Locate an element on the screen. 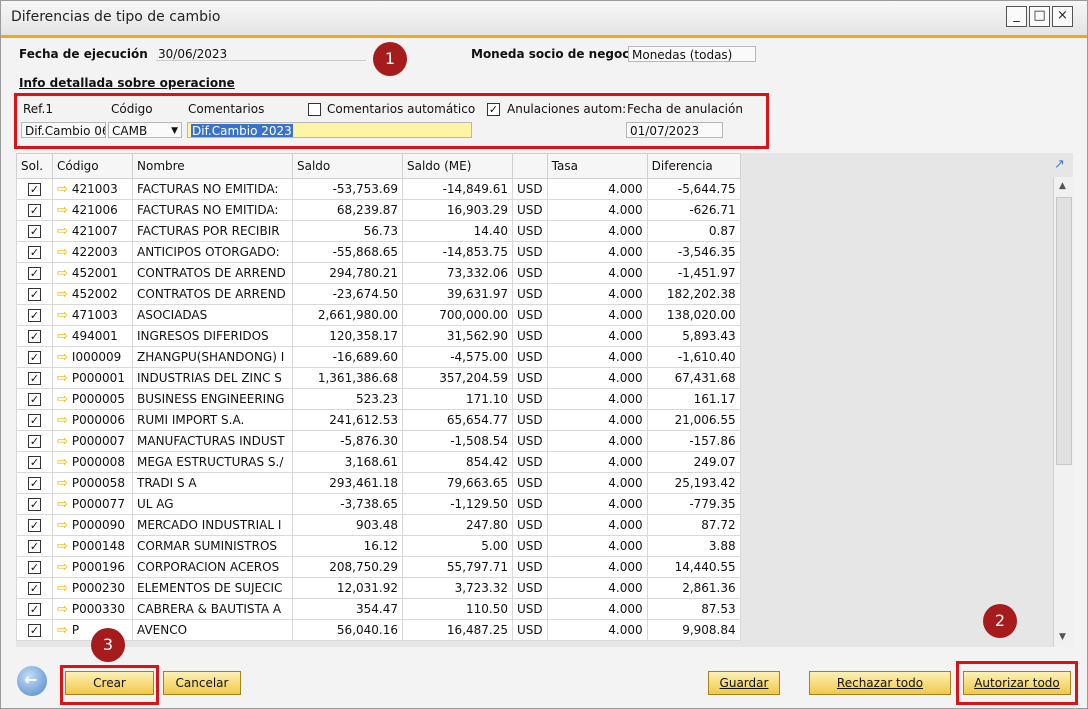  nombre-cell: ASOCIADAS is located at coordinates (212, 315).